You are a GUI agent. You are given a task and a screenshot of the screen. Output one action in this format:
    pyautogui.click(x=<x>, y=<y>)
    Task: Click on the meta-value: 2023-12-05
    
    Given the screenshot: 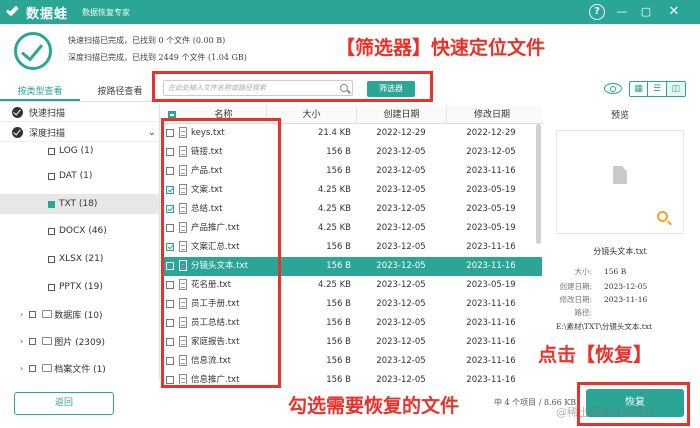 What is the action you would take?
    pyautogui.click(x=626, y=286)
    